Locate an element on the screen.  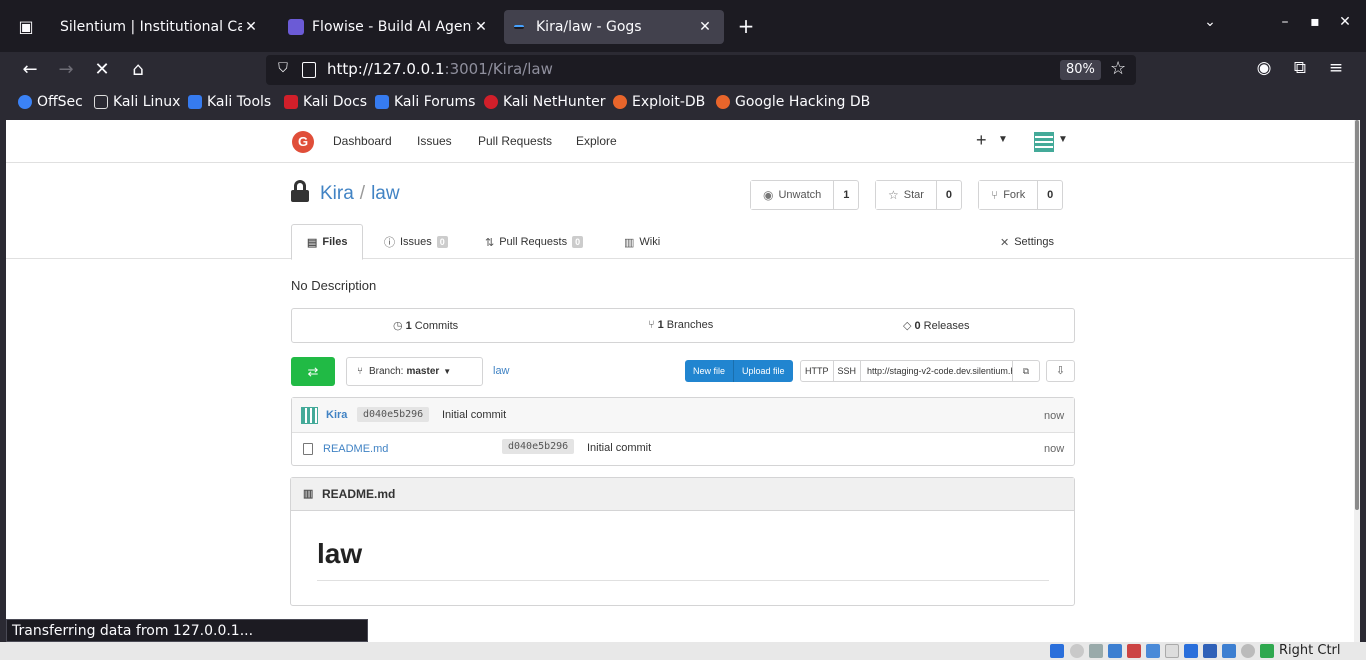
gogs-logo-icon: G is located at coordinates (303, 142).